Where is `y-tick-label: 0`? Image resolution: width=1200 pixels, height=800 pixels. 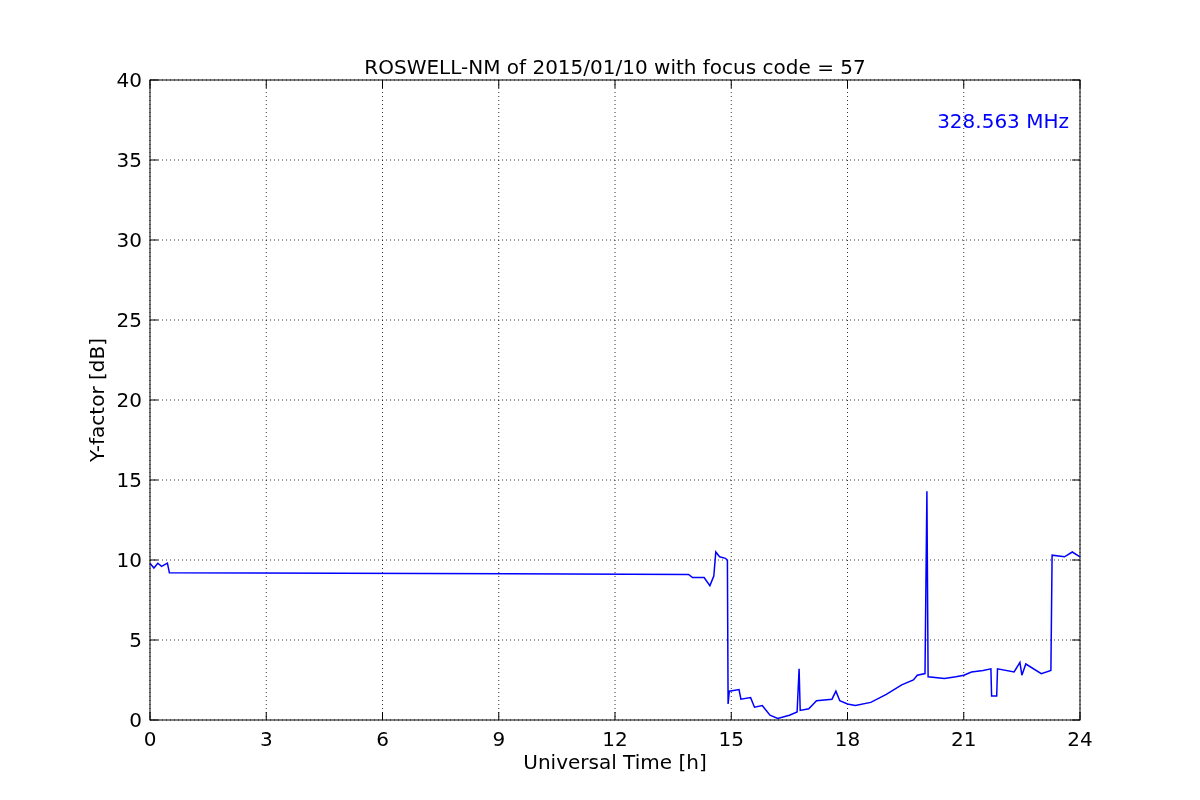 y-tick-label: 0 is located at coordinates (135, 720).